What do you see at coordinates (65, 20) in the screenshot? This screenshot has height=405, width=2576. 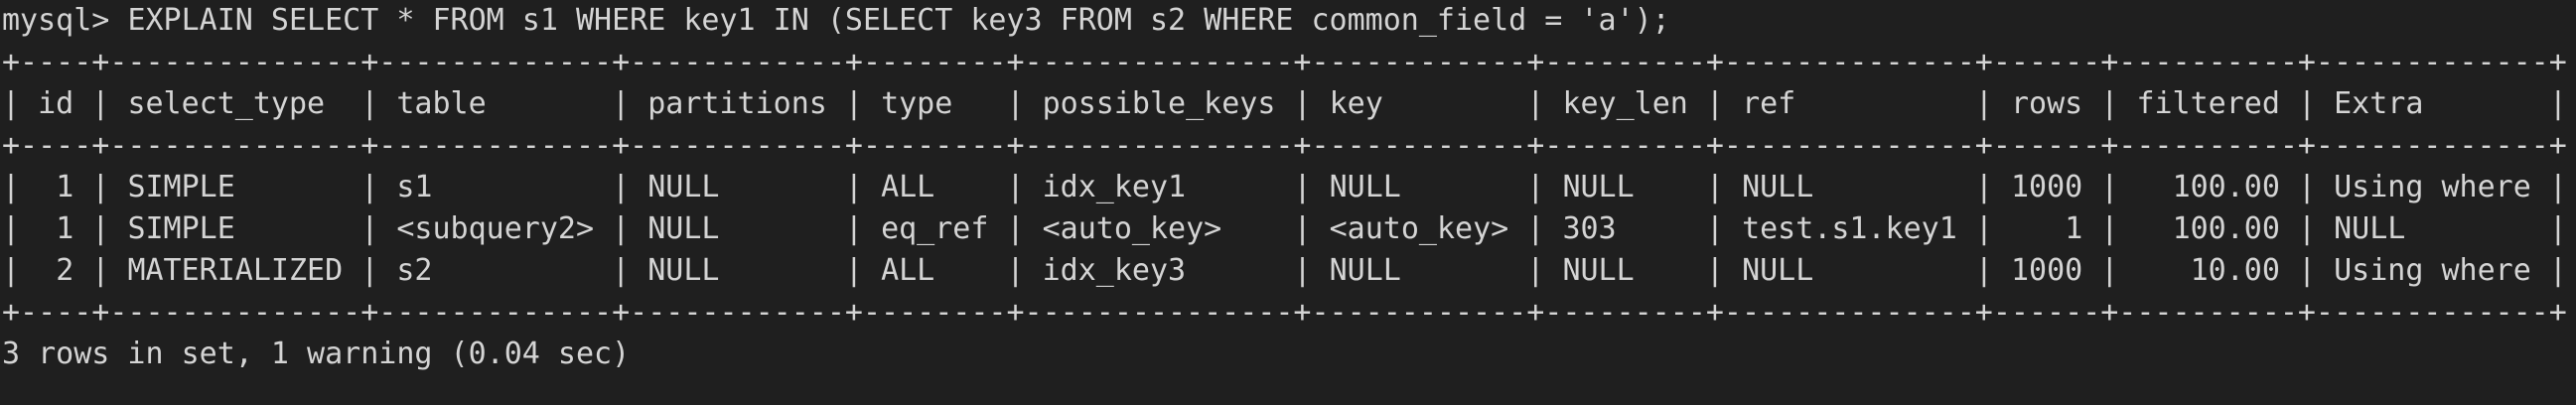 I see `mysql-prompt: mysql>` at bounding box center [65, 20].